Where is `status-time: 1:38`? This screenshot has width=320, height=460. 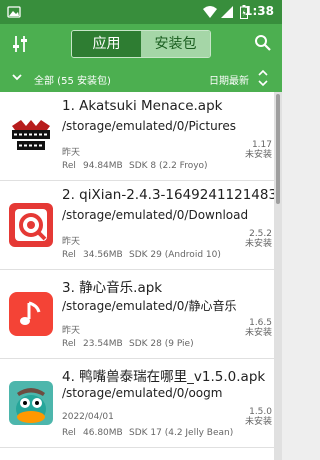 status-time: 1:38 is located at coordinates (259, 11).